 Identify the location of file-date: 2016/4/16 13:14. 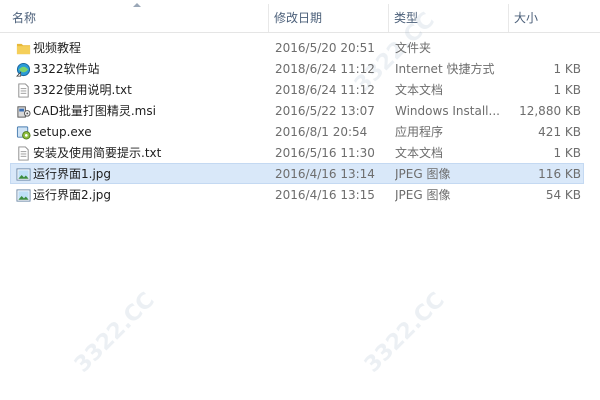
(325, 174).